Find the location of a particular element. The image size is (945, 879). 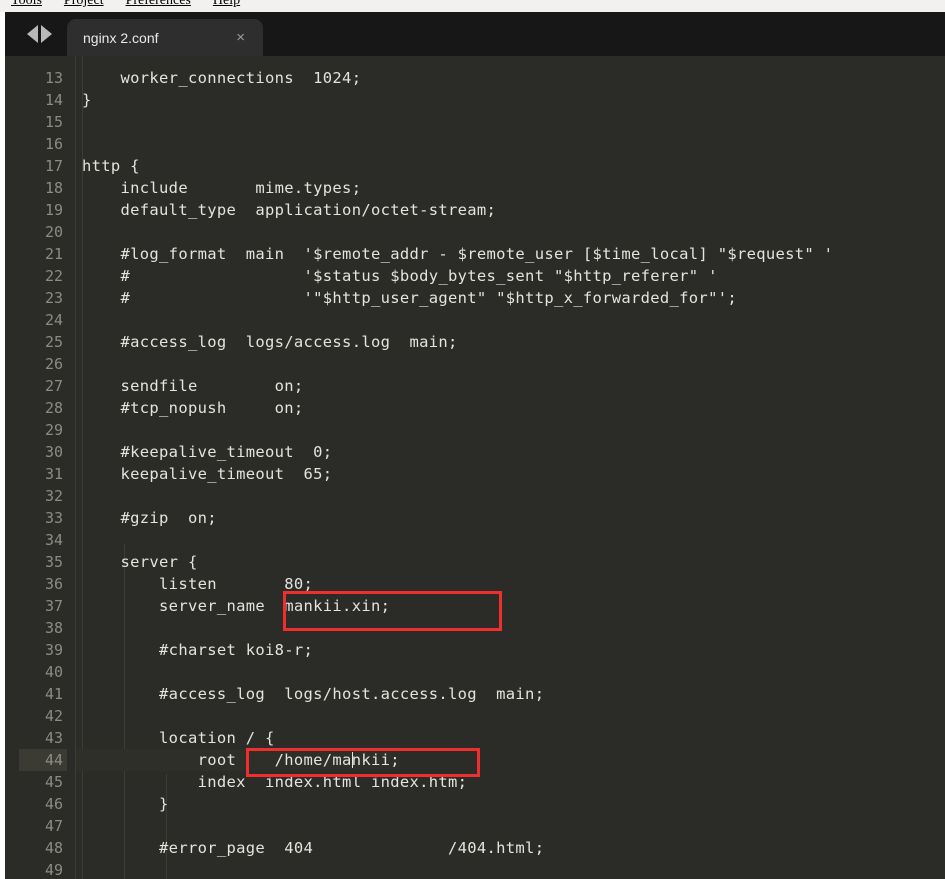

line-number: 20 is located at coordinates (53, 232).